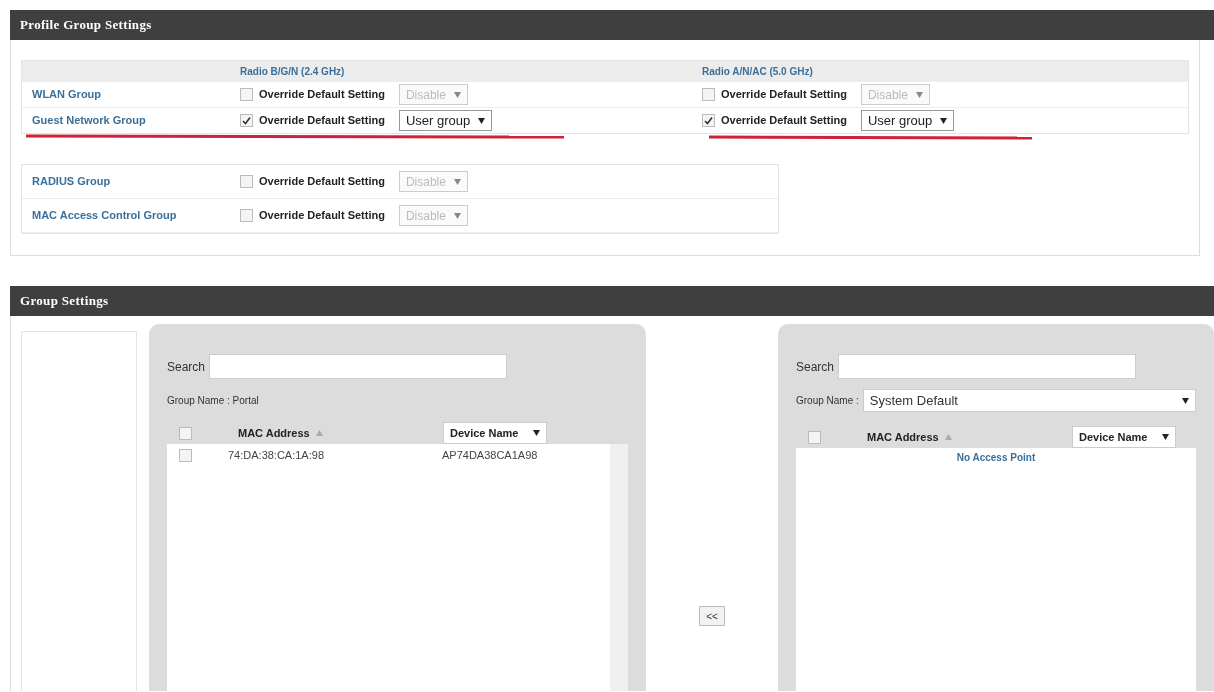 The image size is (1214, 692). Describe the element at coordinates (1029, 400) in the screenshot. I see `group-name-select: System Default` at that location.